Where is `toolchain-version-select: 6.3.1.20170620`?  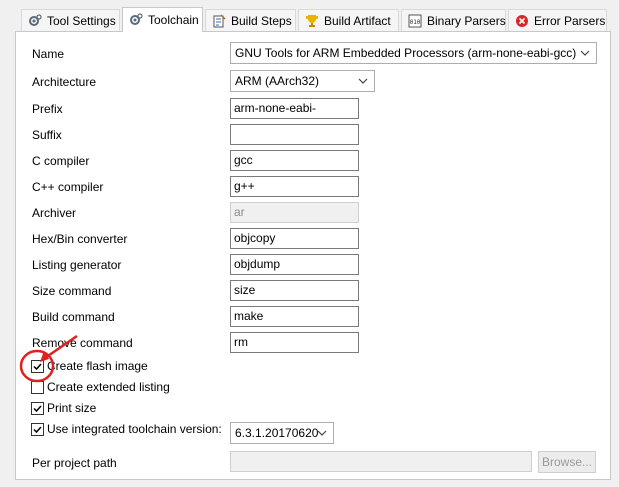
toolchain-version-select: 6.3.1.20170620 is located at coordinates (282, 433).